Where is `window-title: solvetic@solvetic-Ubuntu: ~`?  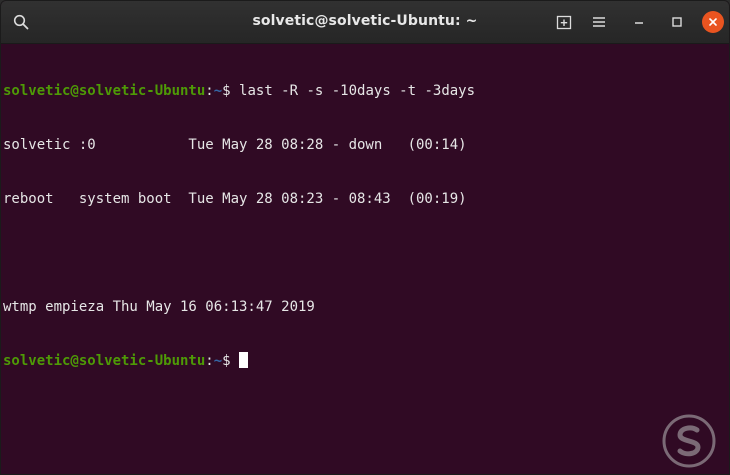 window-title: solvetic@solvetic-Ubuntu: ~ is located at coordinates (365, 21).